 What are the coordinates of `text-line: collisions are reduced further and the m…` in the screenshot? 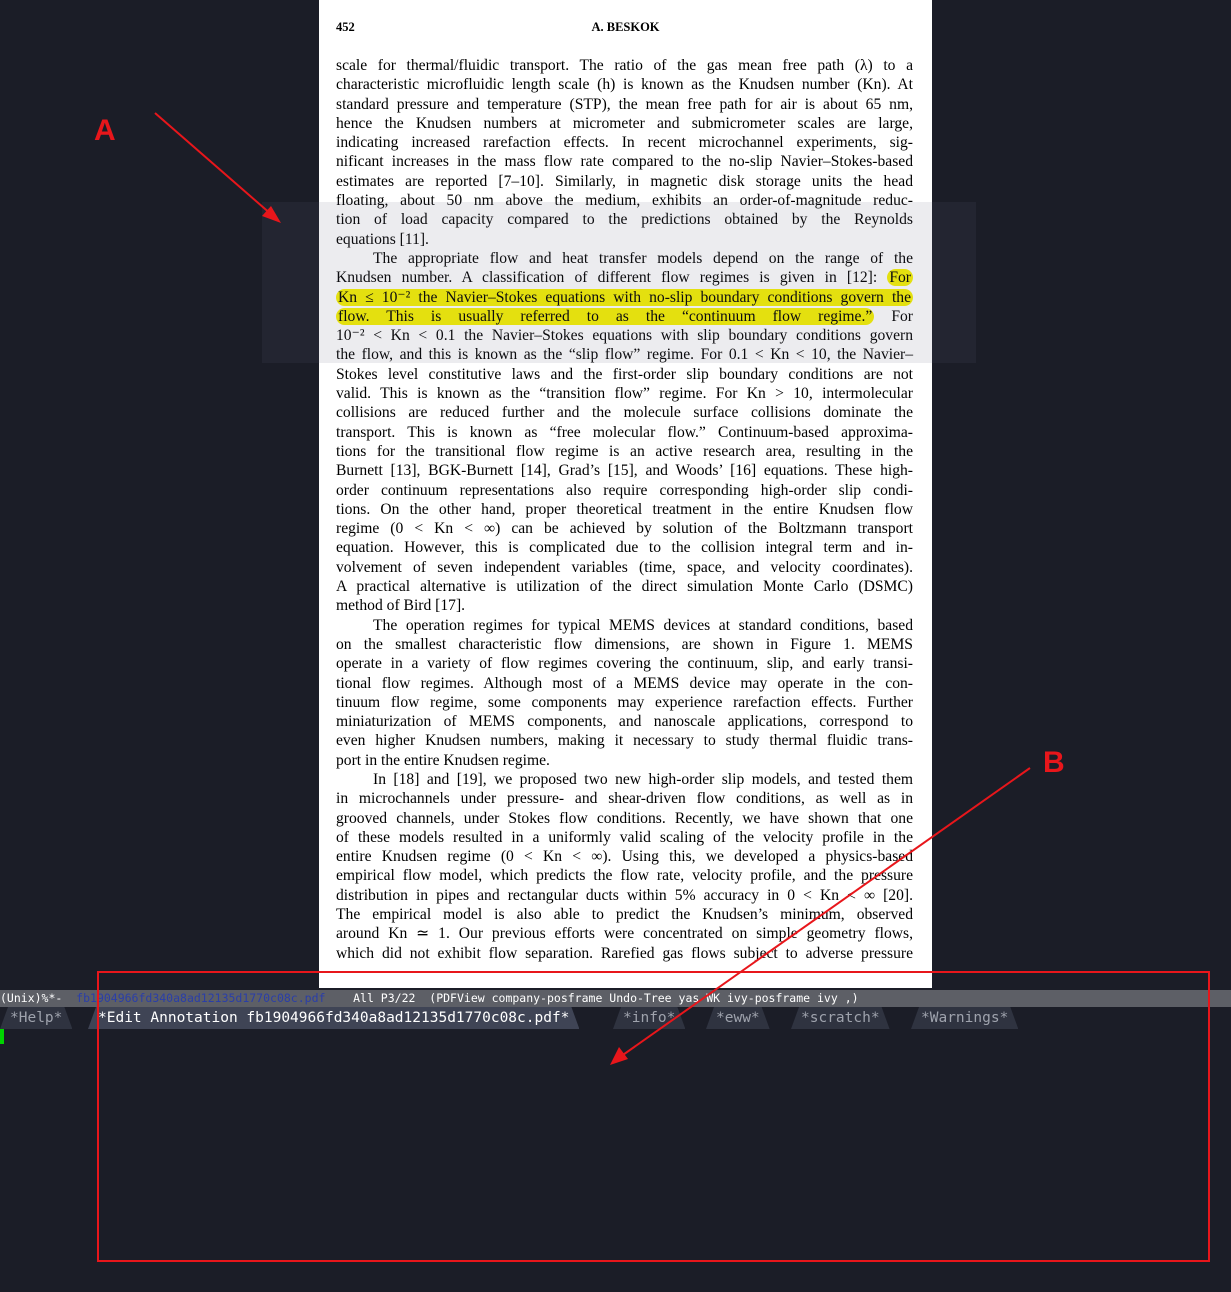 It's located at (624, 413).